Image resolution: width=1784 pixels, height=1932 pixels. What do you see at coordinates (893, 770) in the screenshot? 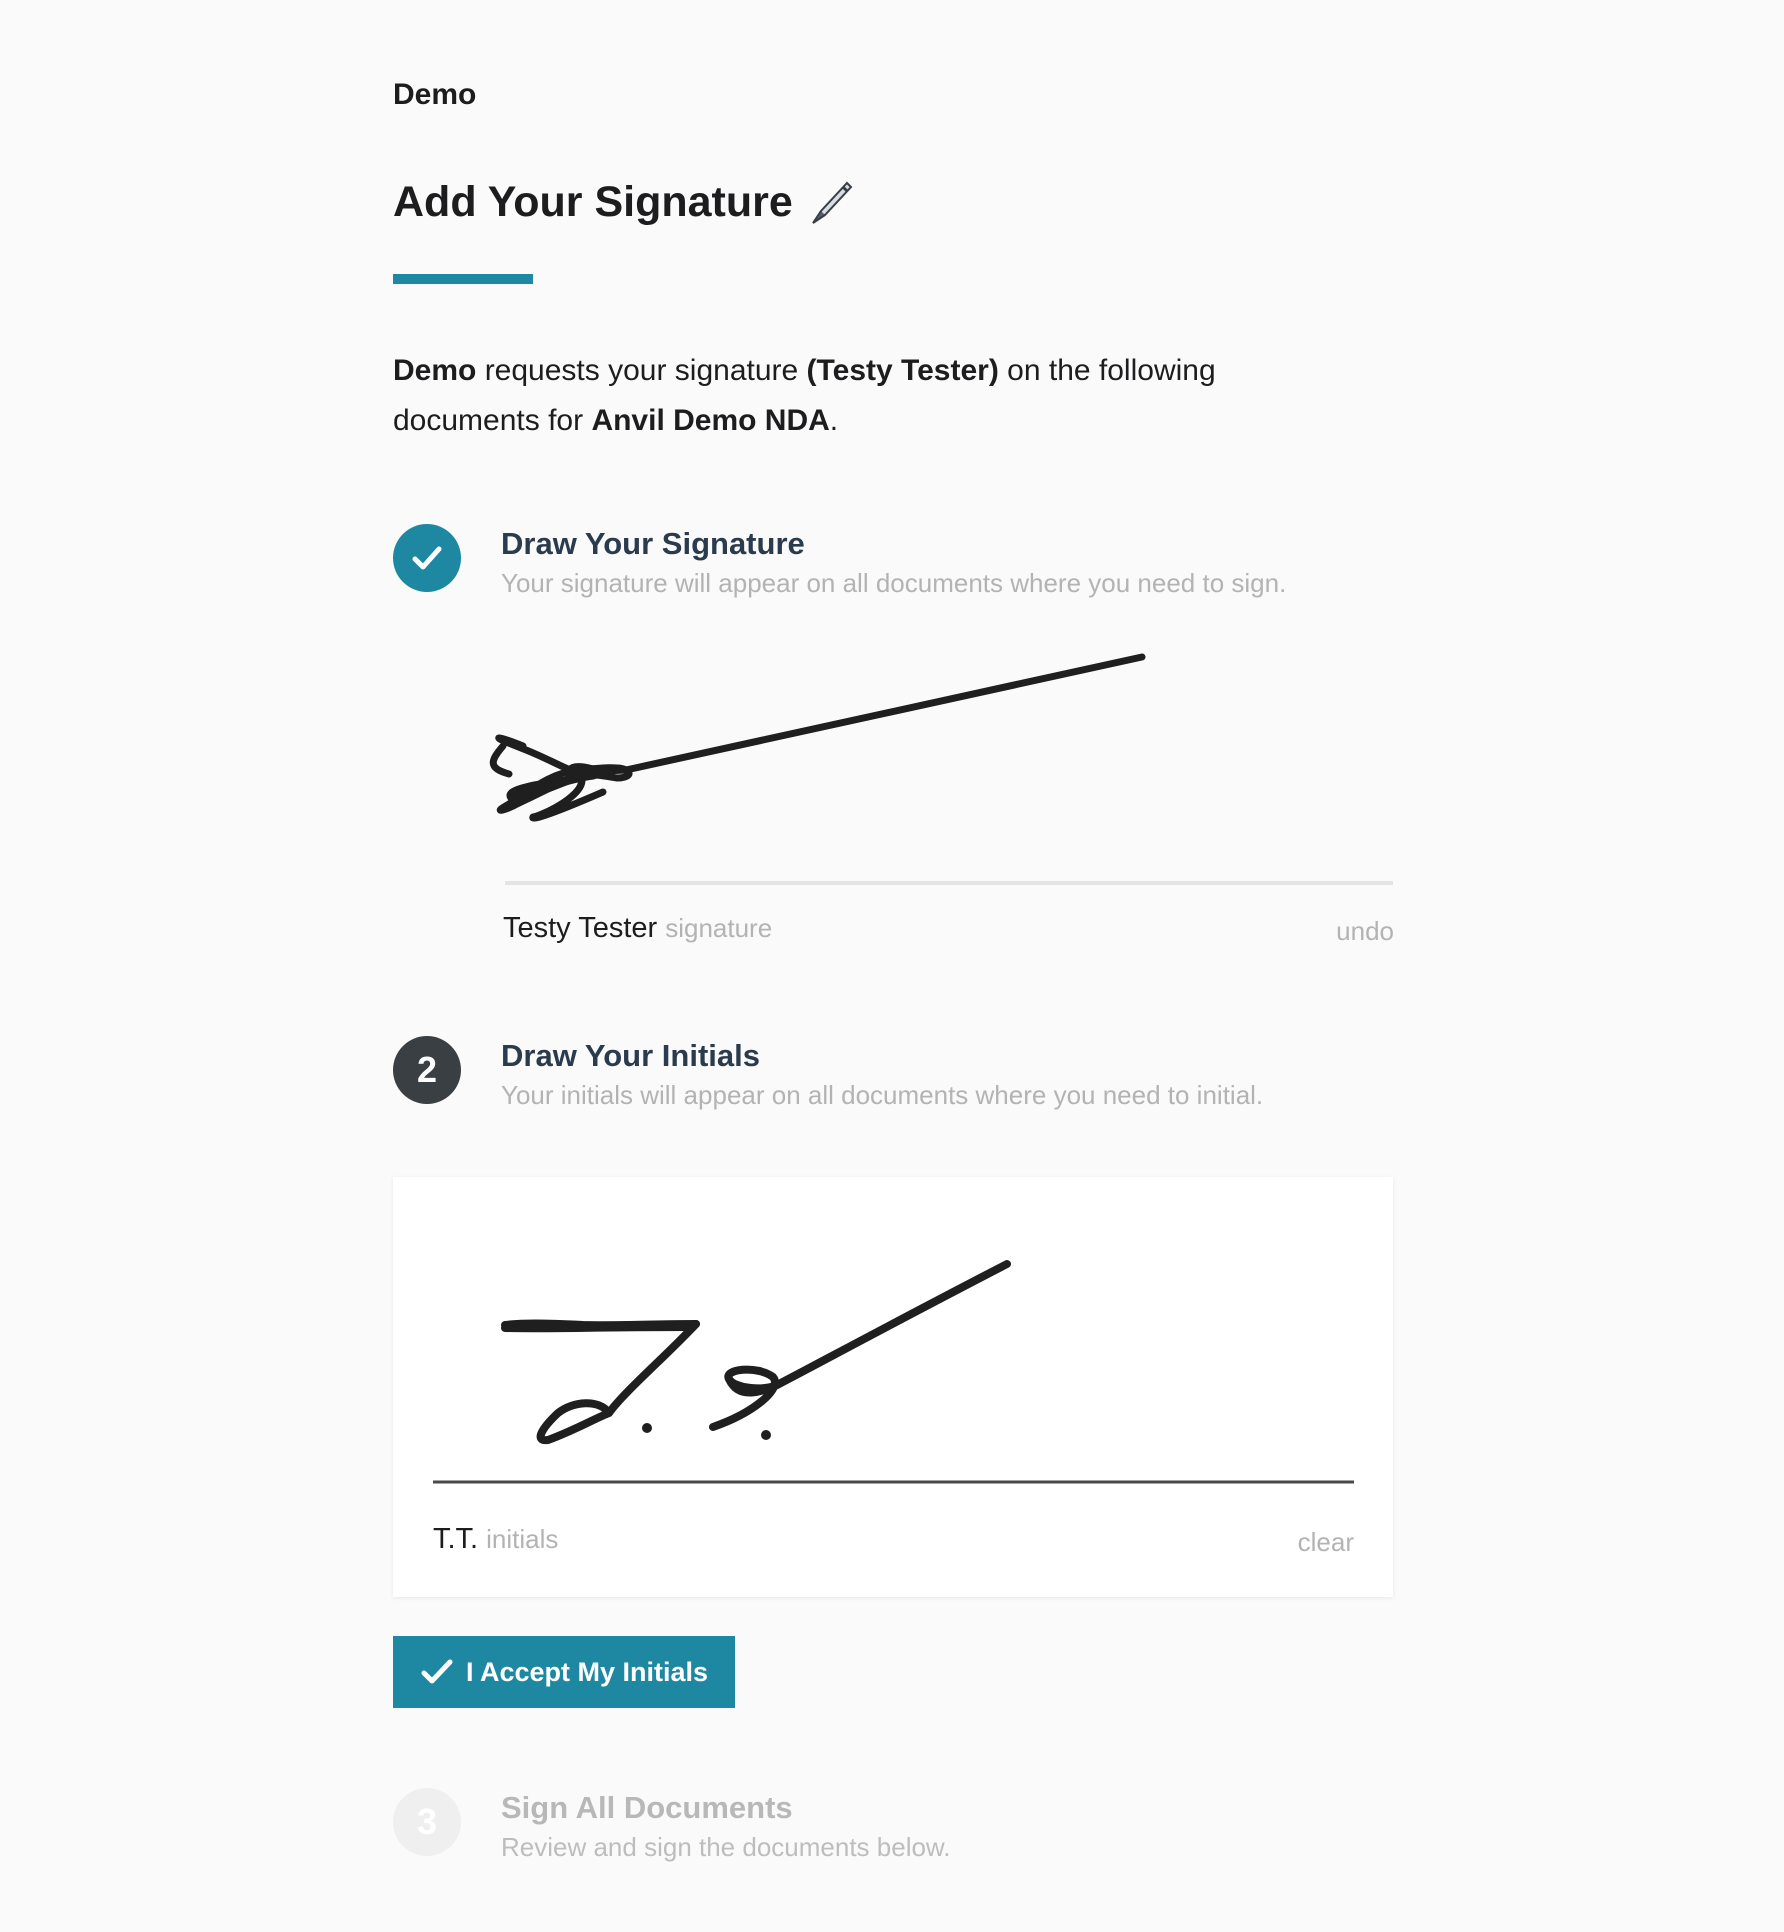
I see `signature-drawing` at bounding box center [893, 770].